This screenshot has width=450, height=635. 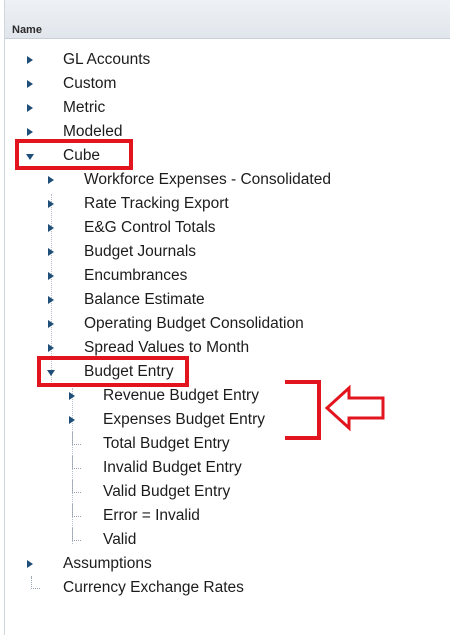 I want to click on tree-item-error-invalid: Error = Invalid, so click(x=227, y=516).